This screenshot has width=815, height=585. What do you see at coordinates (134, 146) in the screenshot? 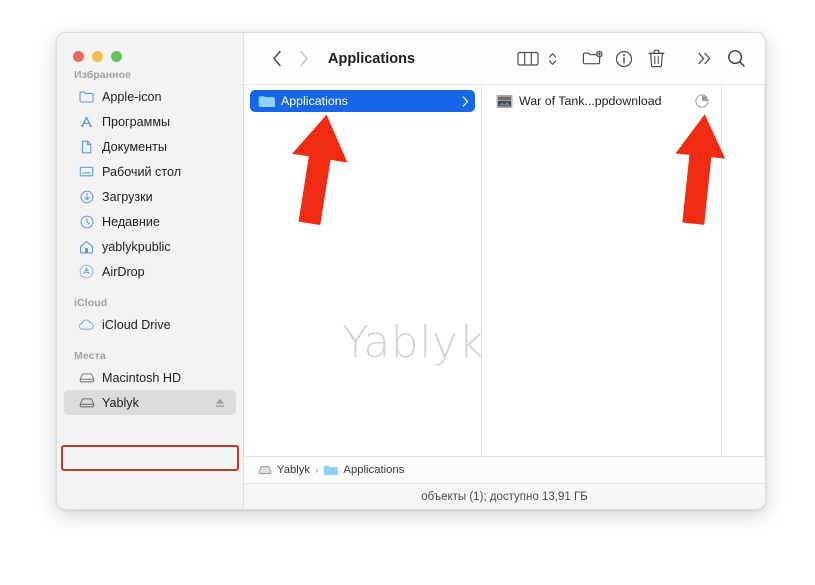
I see `sidebar-item-label: Документы` at bounding box center [134, 146].